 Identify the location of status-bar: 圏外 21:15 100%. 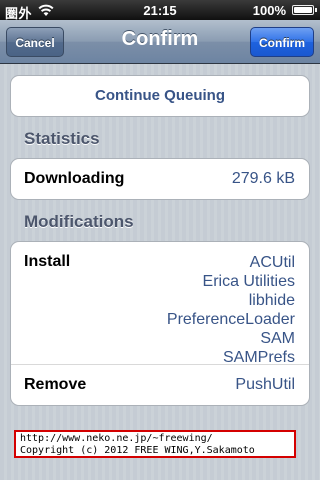
(160, 10).